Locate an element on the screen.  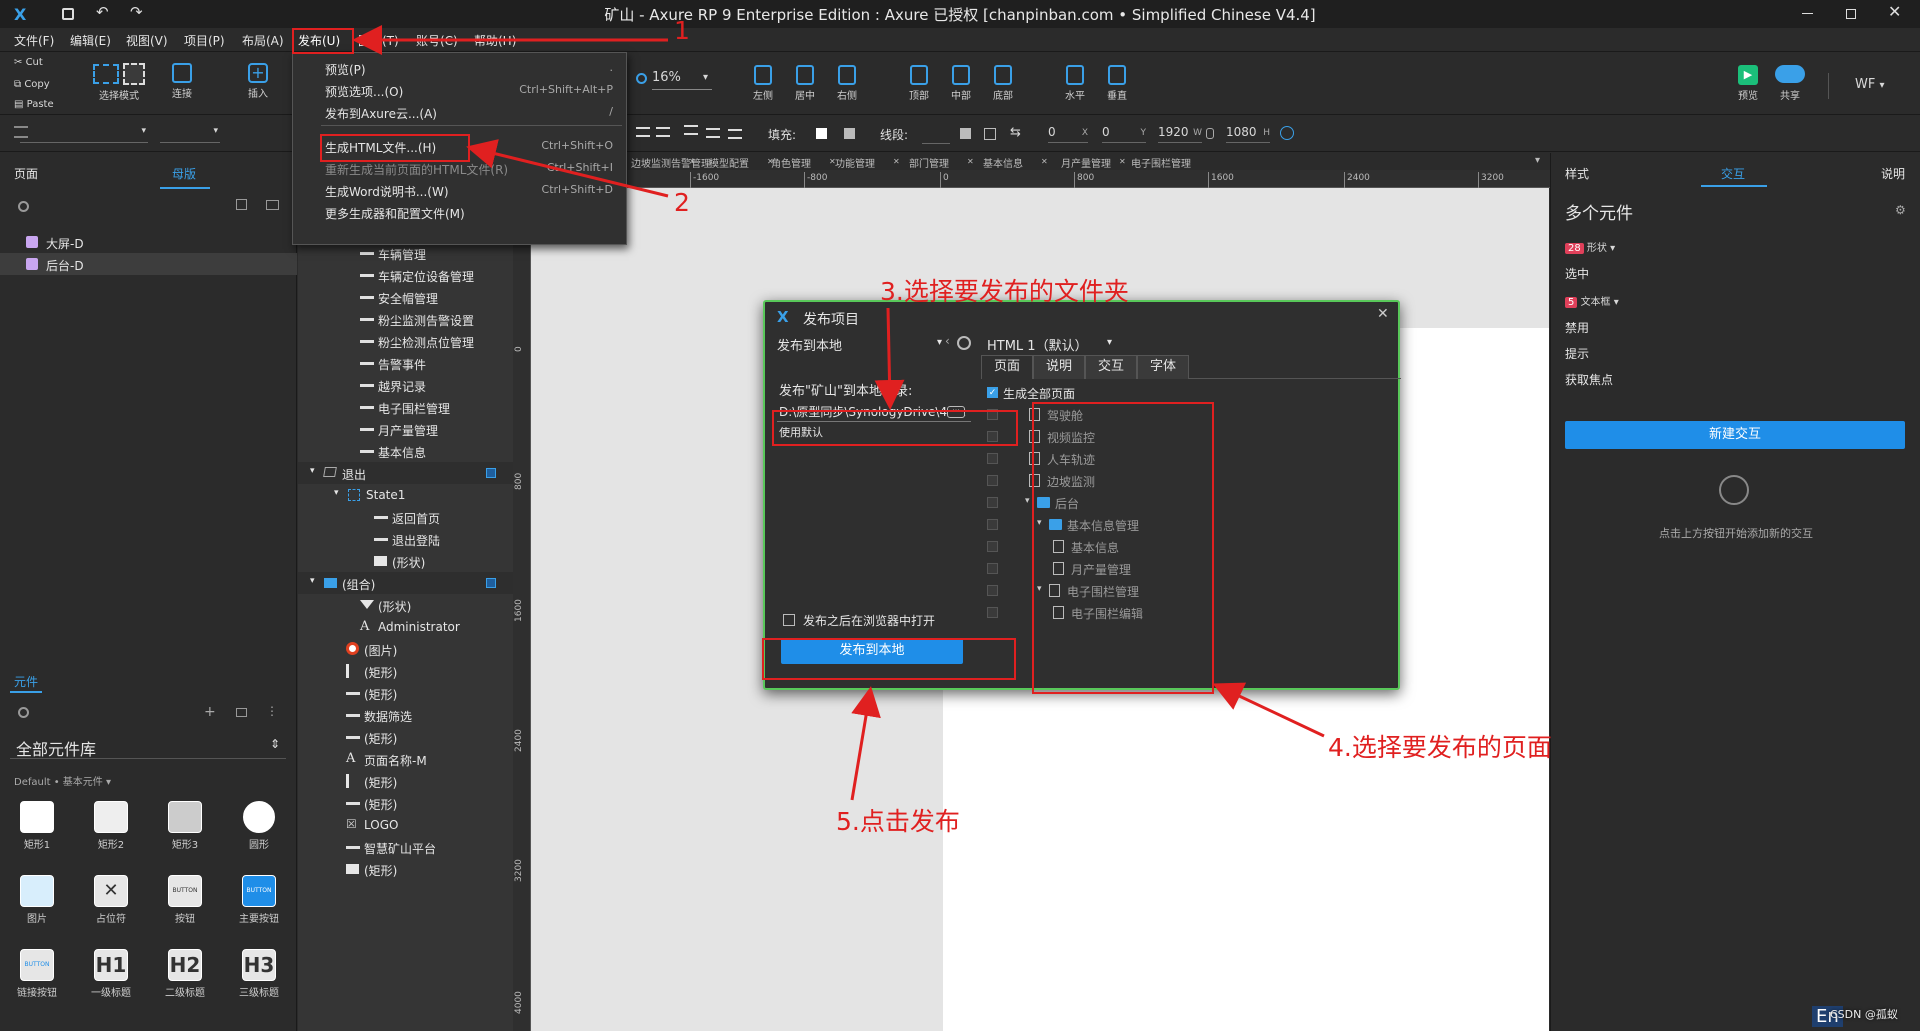
tab-pages: 页面 is located at coordinates (26, 173).